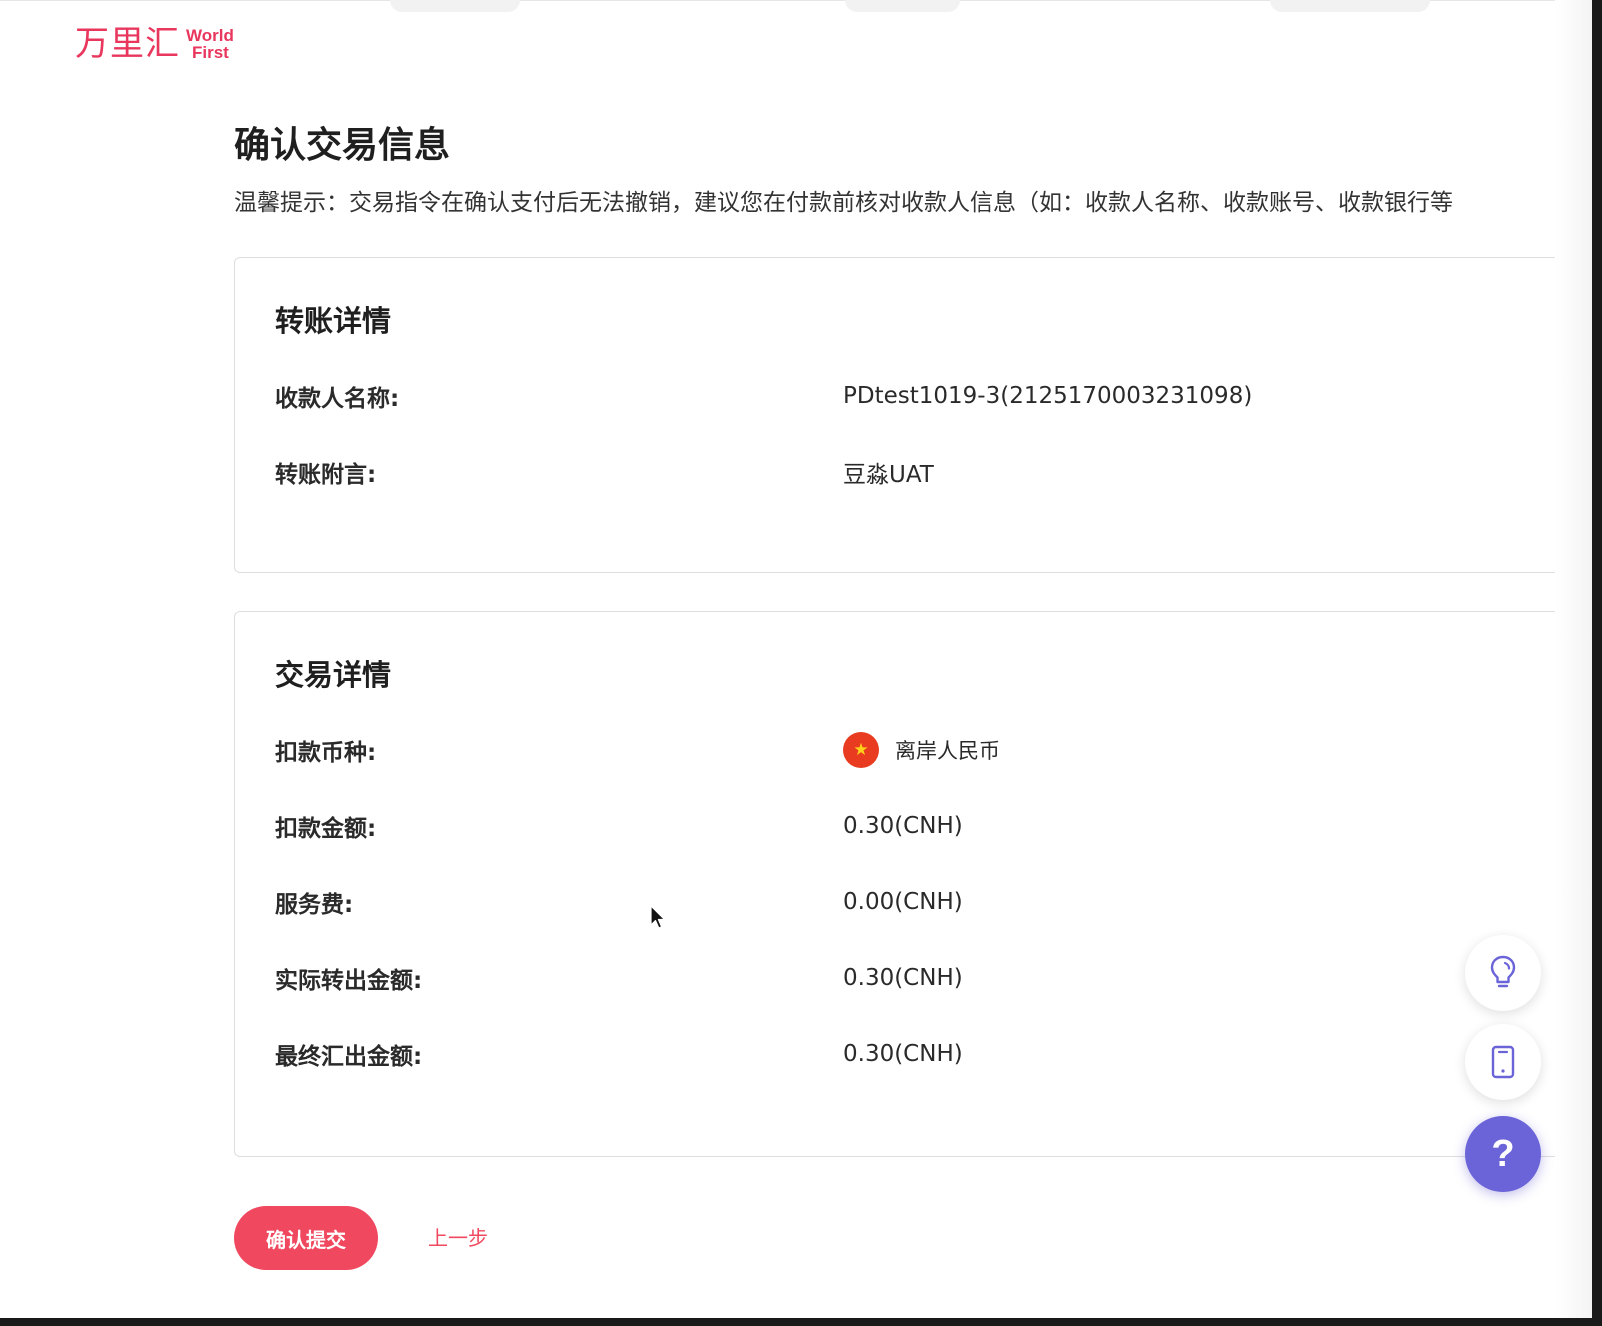  I want to click on detail-value: PDtest1019-3(2125170003231098), so click(1048, 396).